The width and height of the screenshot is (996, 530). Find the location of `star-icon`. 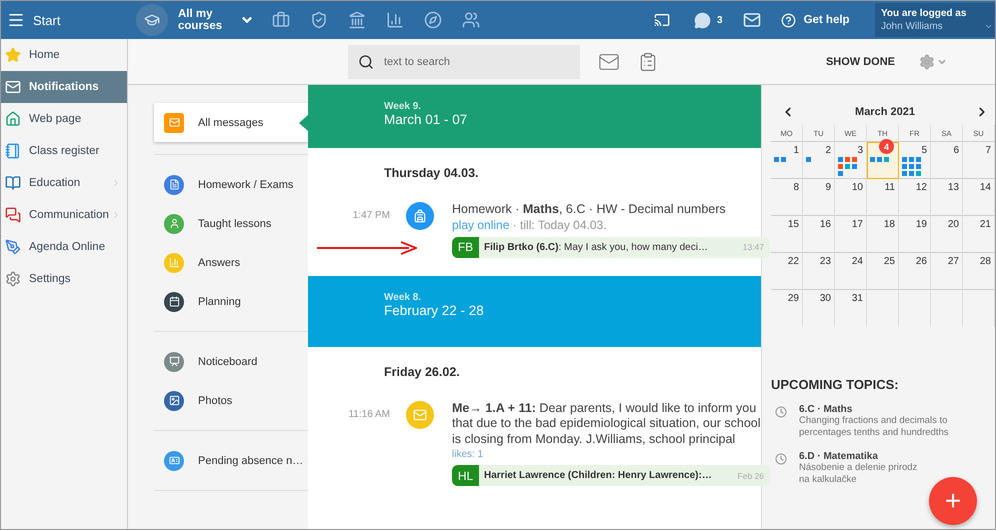

star-icon is located at coordinates (13, 55).